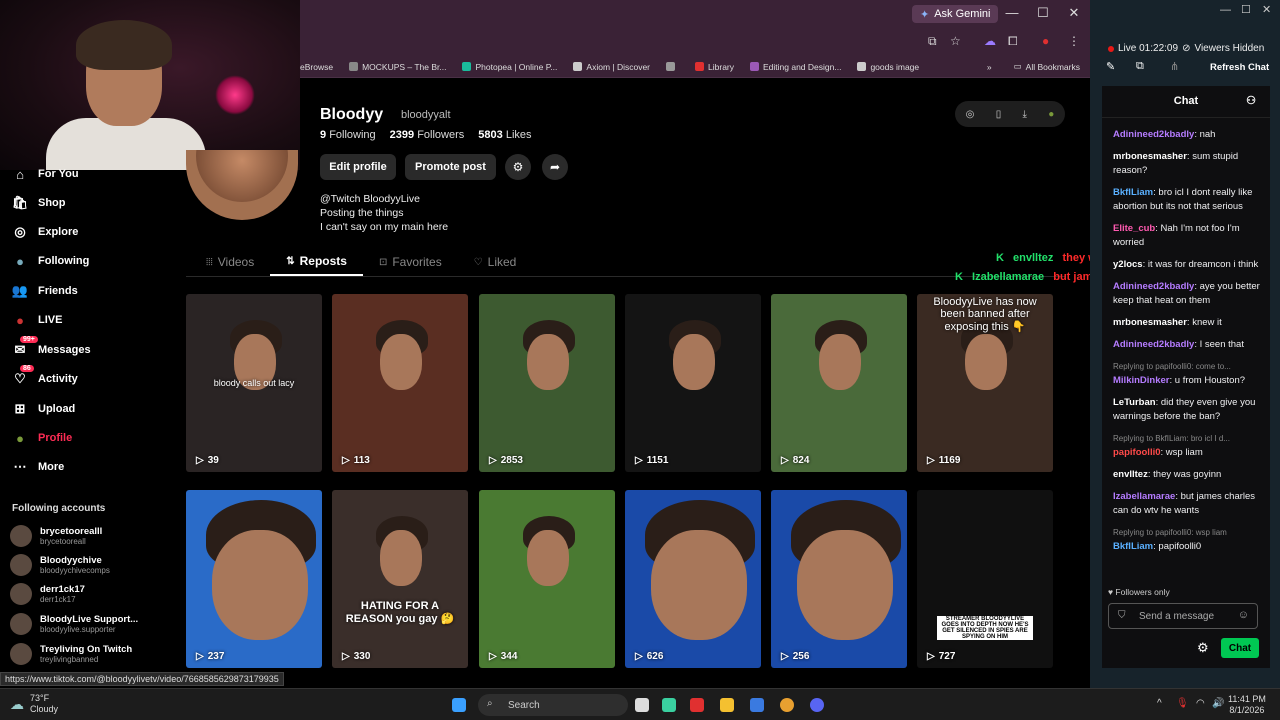 This screenshot has height=720, width=1280. I want to click on share-icon: ➦, so click(555, 167).